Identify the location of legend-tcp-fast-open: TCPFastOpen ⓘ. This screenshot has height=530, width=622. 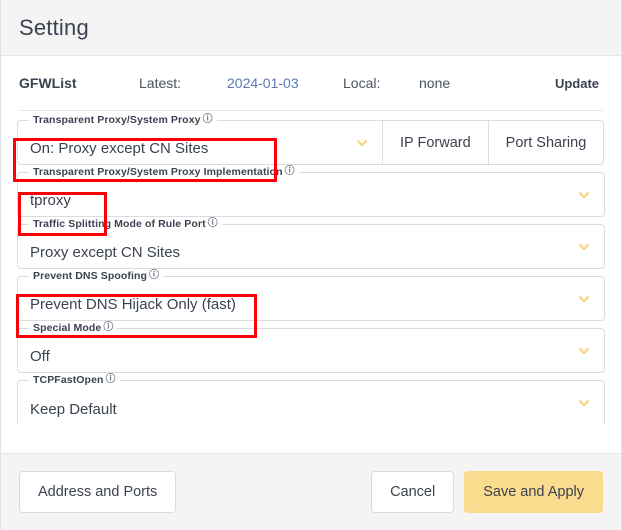
(74, 380).